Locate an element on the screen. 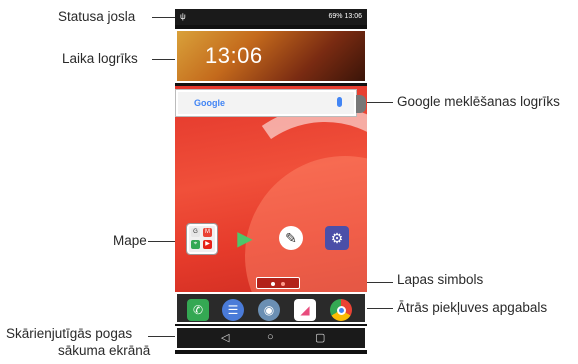  label-google-search: Google meklēšanas logrīks is located at coordinates (478, 101).